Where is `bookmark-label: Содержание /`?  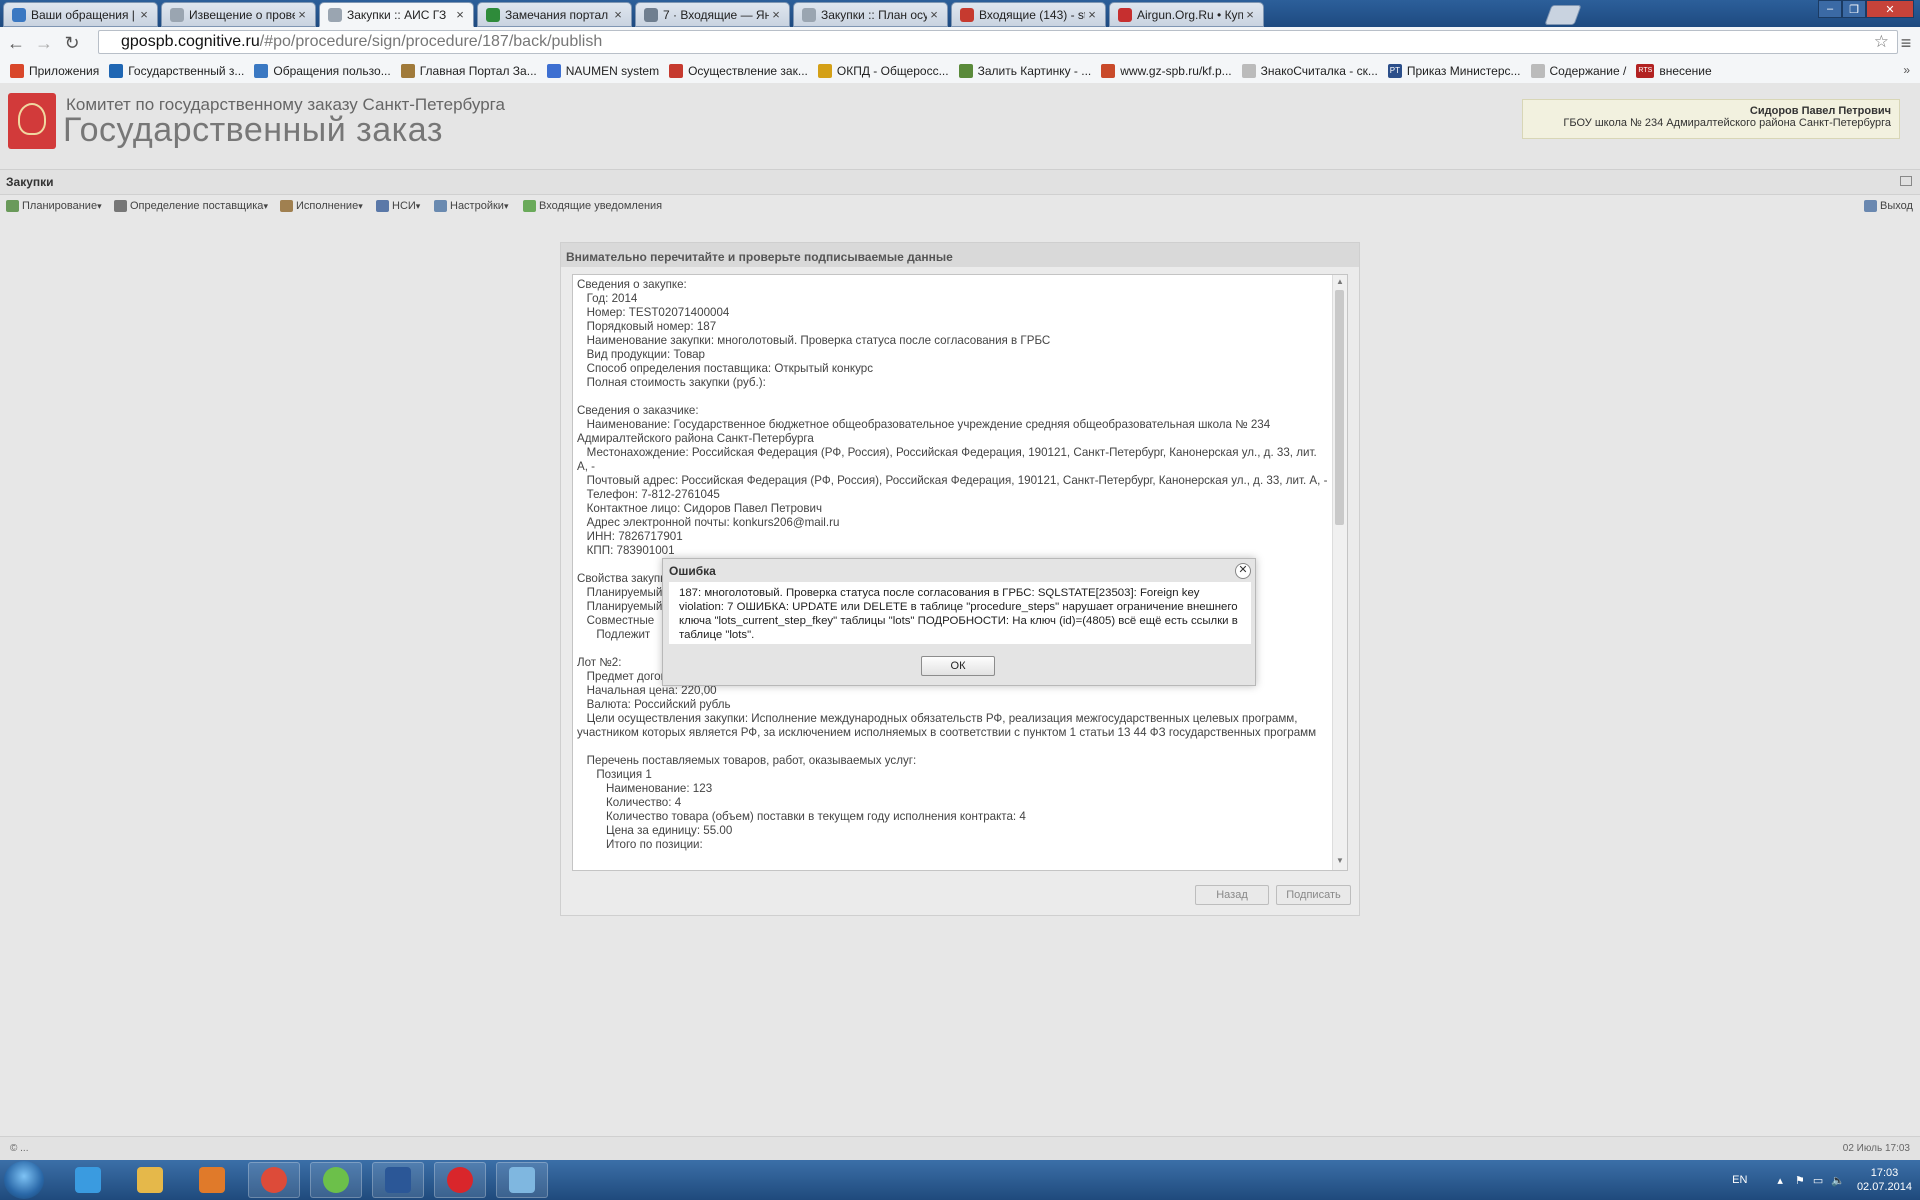 bookmark-label: Содержание / is located at coordinates (1588, 71).